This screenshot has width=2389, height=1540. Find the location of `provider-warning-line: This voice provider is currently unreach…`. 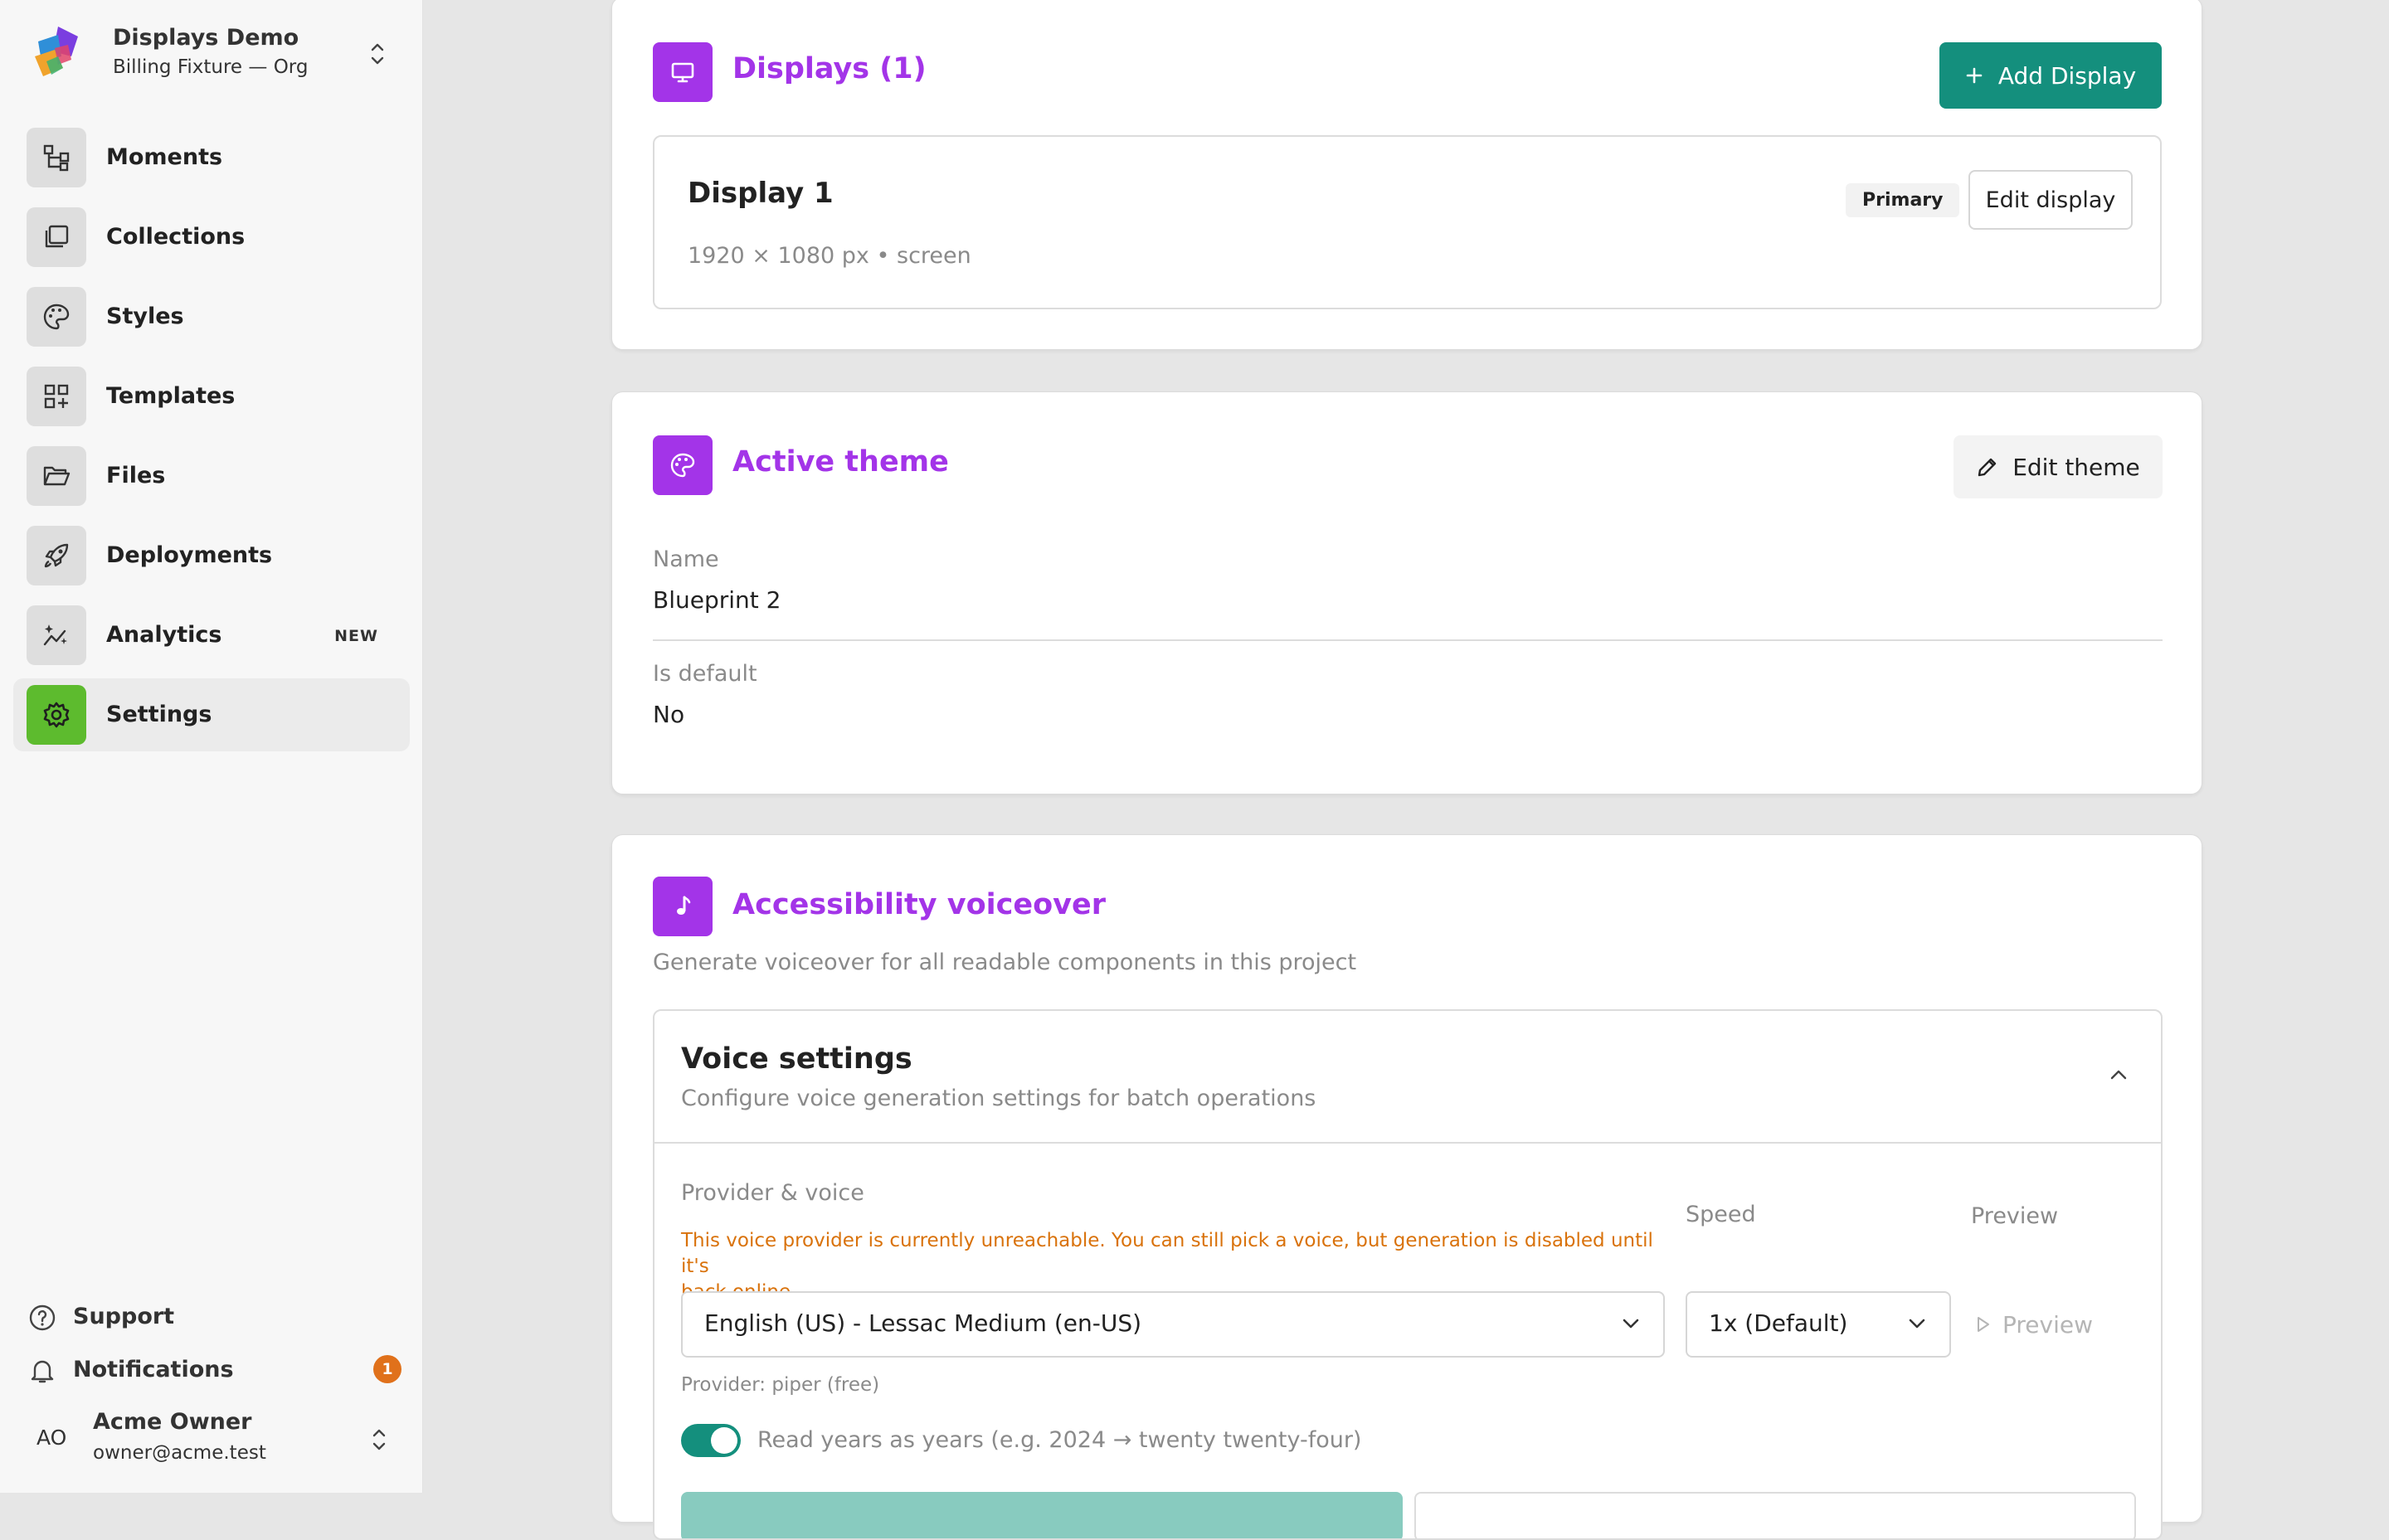

provider-warning-line: This voice provider is currently unreach… is located at coordinates (1167, 1253).